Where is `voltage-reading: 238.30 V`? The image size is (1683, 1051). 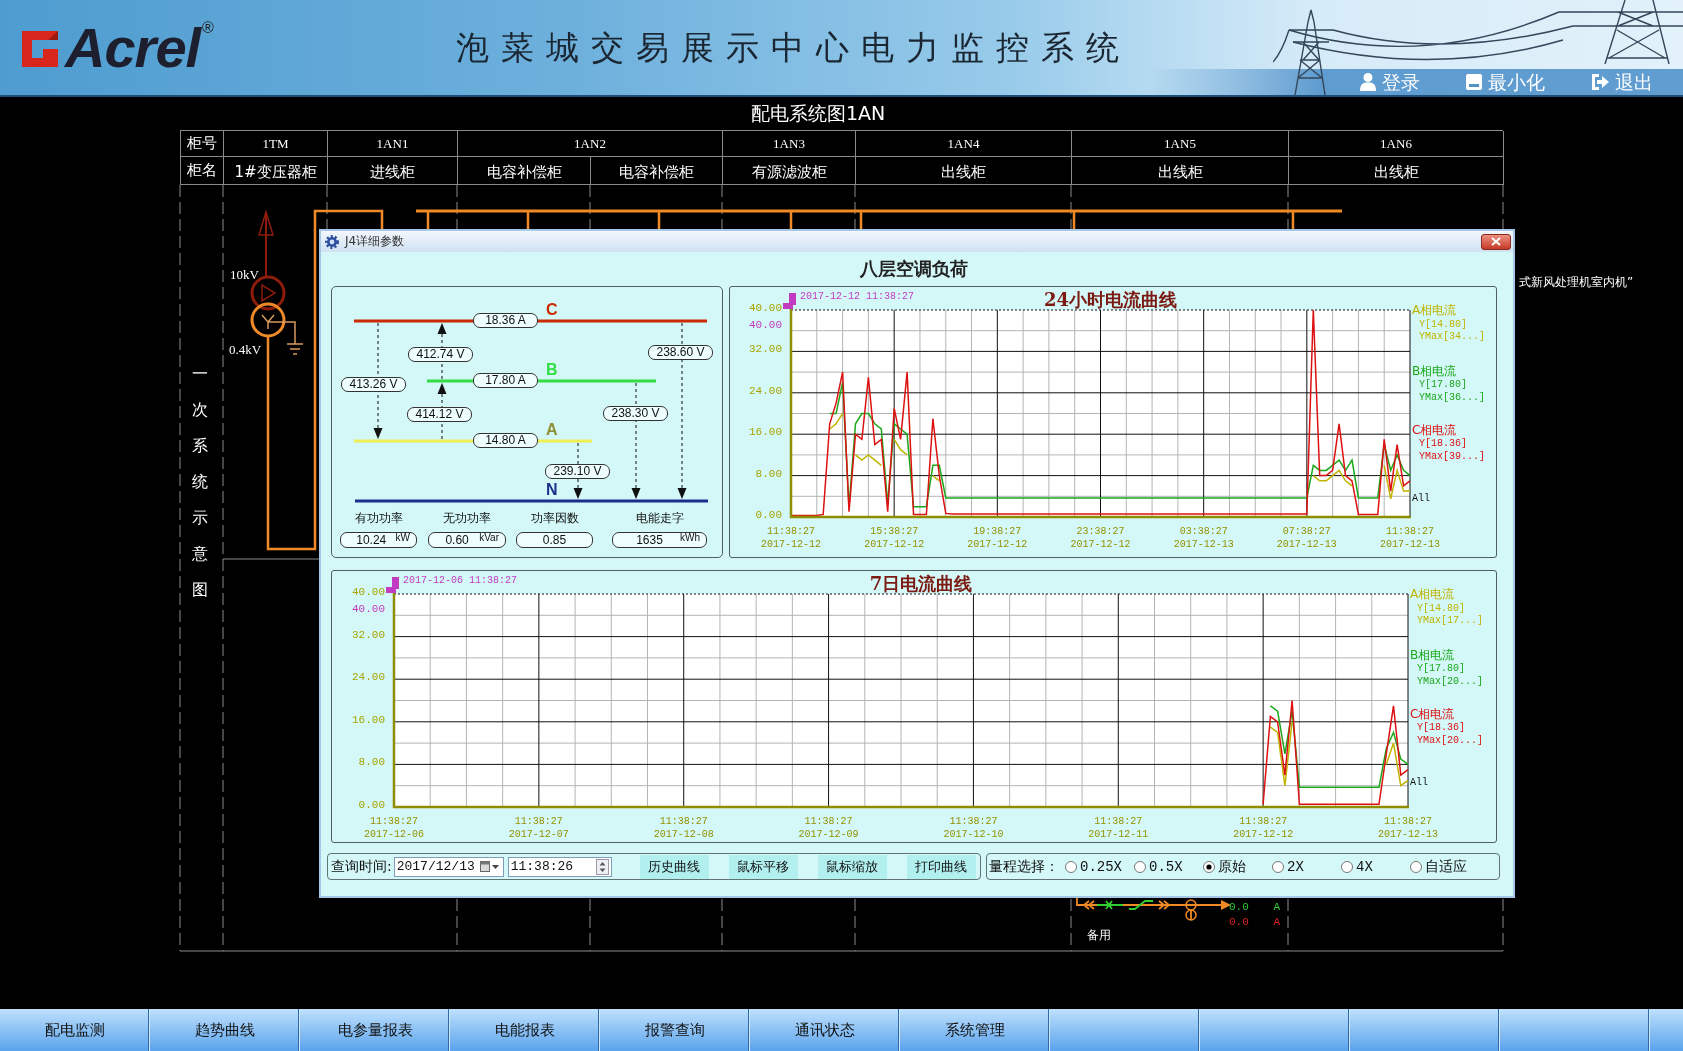
voltage-reading: 238.30 V is located at coordinates (635, 413).